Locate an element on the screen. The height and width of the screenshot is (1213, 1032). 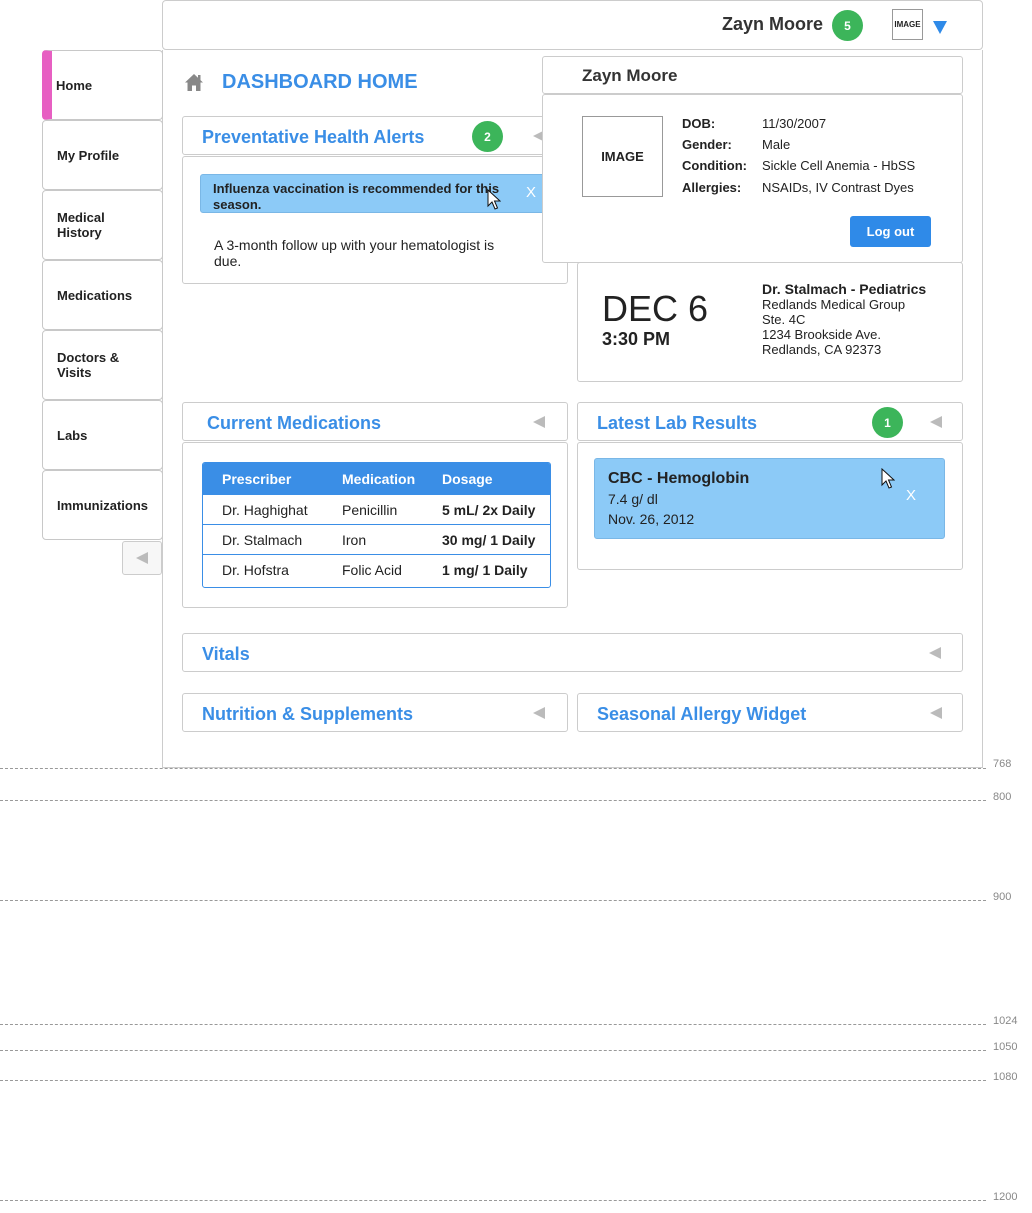
dob-value: 11/30/2007 is located at coordinates (794, 123).